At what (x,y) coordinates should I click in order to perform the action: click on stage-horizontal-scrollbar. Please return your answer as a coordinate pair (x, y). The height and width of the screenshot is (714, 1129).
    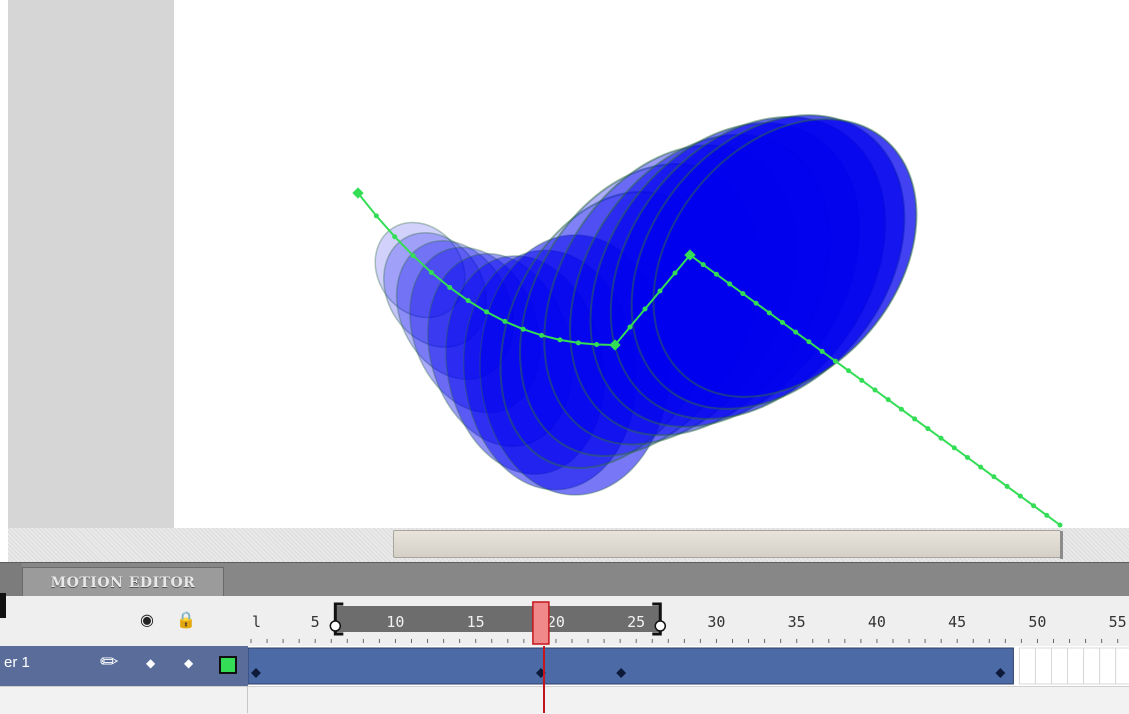
    Looking at the image, I should click on (568, 545).